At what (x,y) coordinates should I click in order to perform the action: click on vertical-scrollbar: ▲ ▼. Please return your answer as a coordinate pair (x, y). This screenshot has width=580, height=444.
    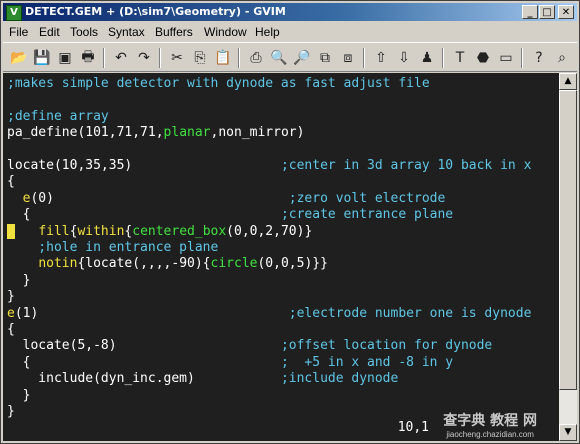
    Looking at the image, I should click on (568, 257).